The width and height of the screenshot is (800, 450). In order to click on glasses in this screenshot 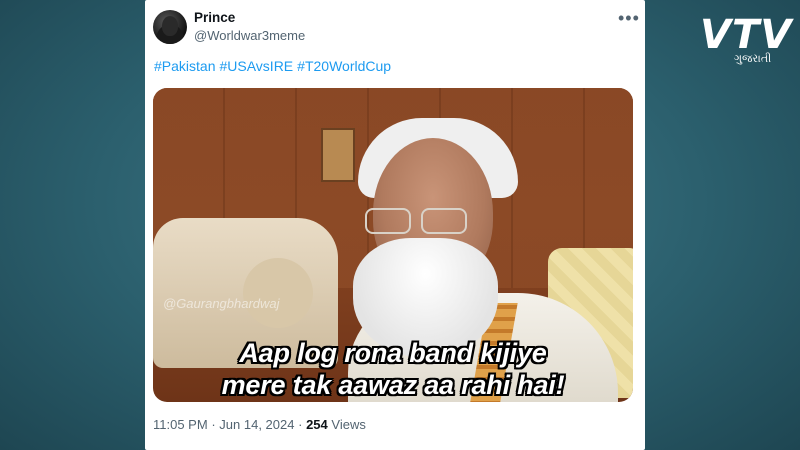, I will do `click(420, 221)`.